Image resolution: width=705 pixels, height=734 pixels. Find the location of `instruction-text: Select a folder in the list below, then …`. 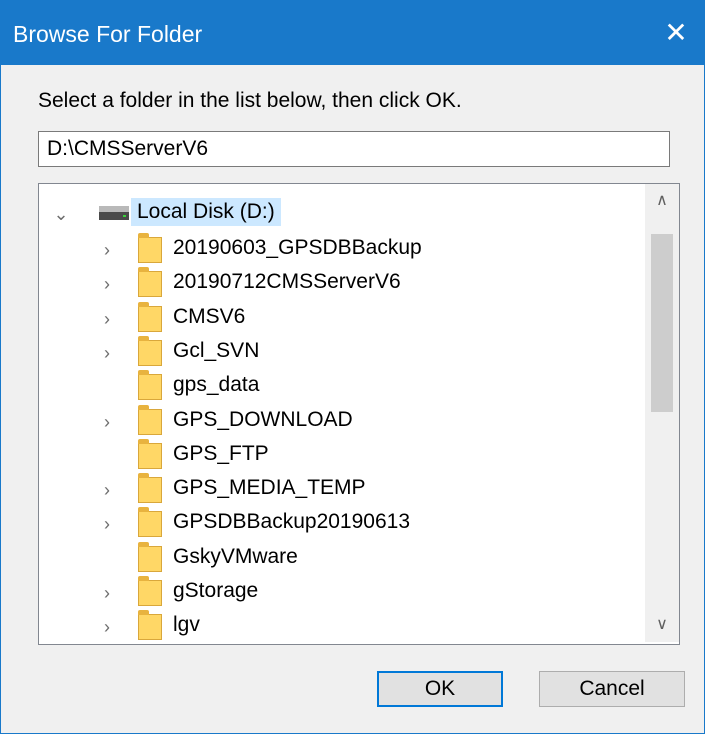

instruction-text: Select a folder in the list below, then … is located at coordinates (250, 100).